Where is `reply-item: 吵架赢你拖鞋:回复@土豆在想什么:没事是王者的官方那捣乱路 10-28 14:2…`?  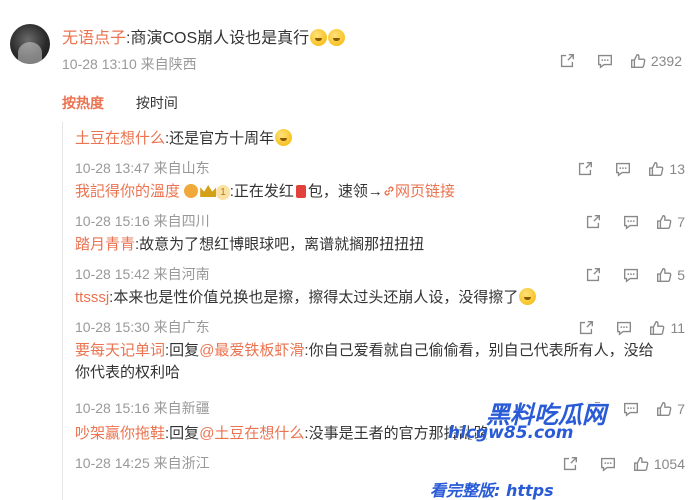
reply-item: 吵架赢你拖鞋:回复@土豆在想什么:没事是王者的官方那捣乱路 10-28 14:2… is located at coordinates (380, 448).